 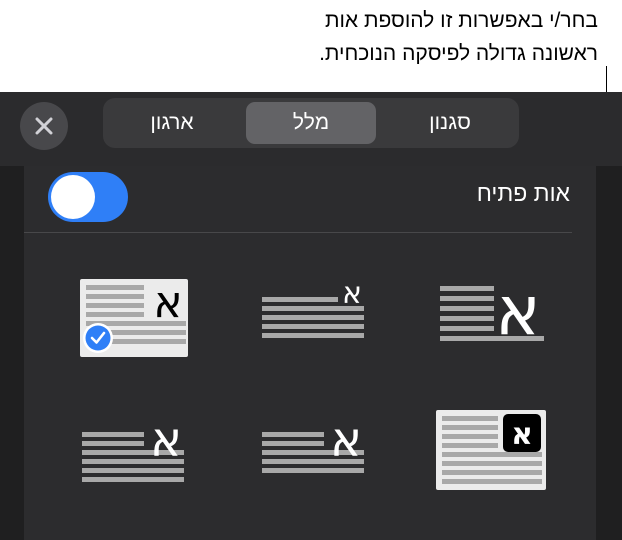 What do you see at coordinates (523, 193) in the screenshot?
I see `drop-cap-label: אות פתיח` at bounding box center [523, 193].